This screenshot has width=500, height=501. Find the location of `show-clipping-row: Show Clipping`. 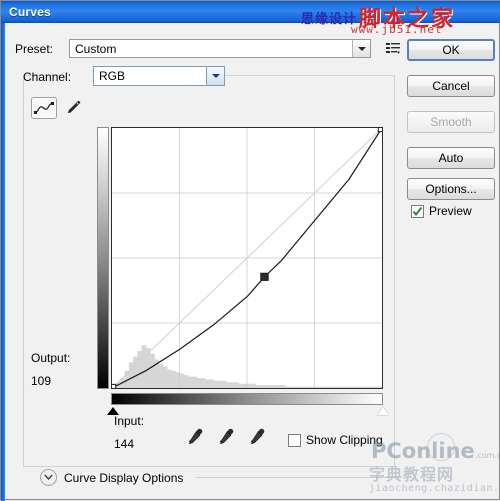

show-clipping-row: Show Clipping is located at coordinates (335, 440).